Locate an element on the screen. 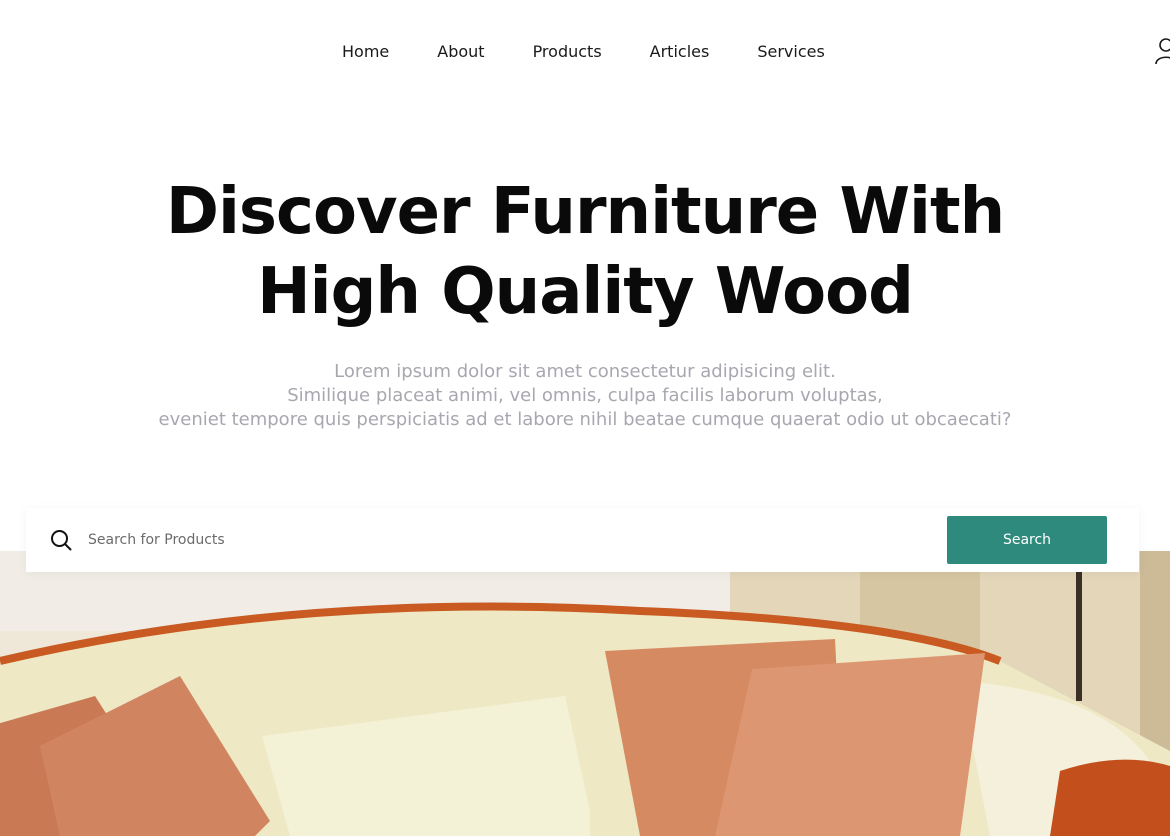 This screenshot has width=1170, height=836. search-bar: Search is located at coordinates (582, 540).